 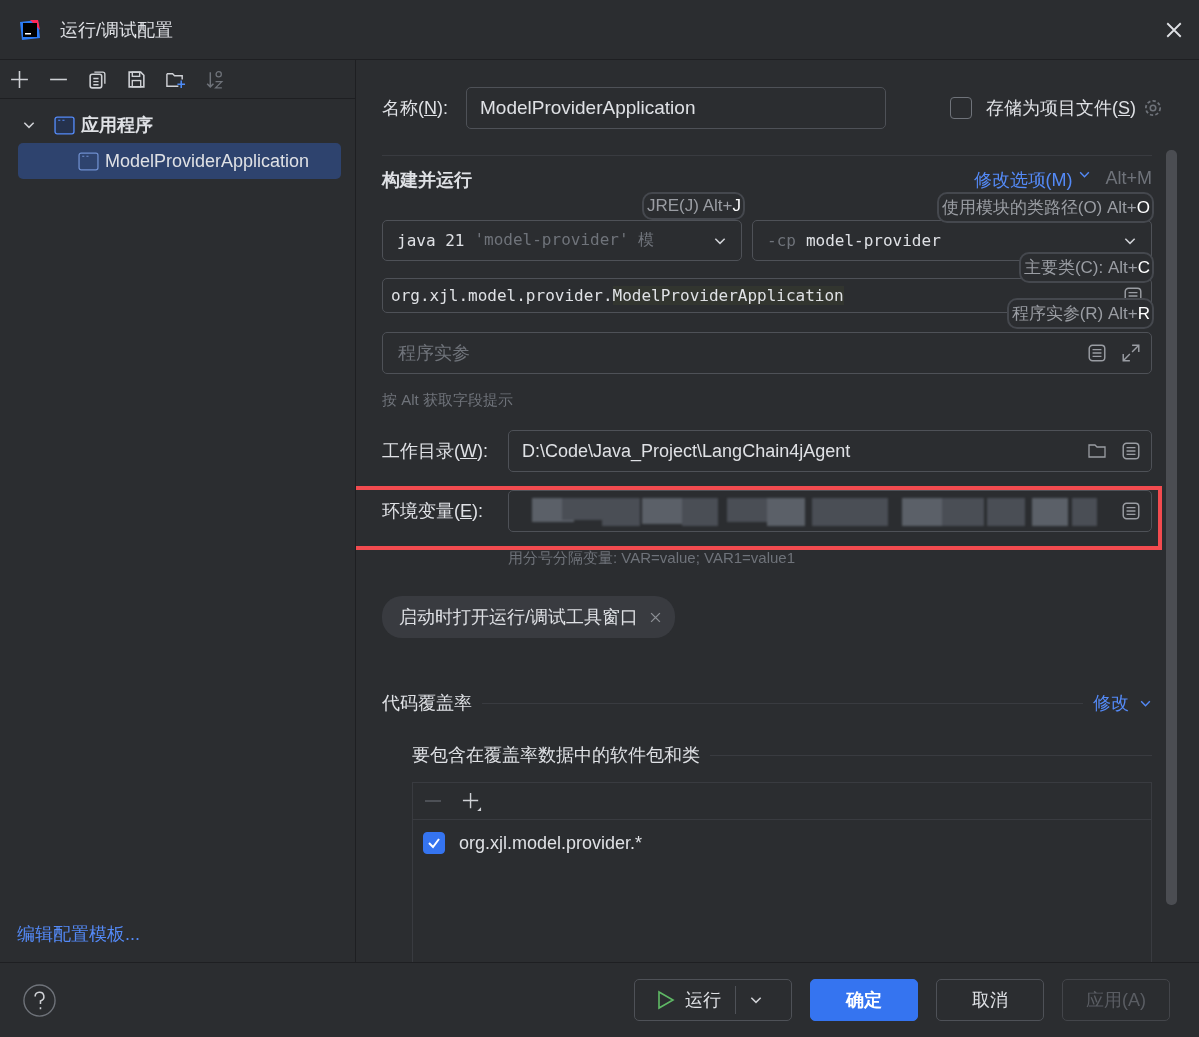 What do you see at coordinates (427, 180) in the screenshot?
I see `section-title: 构建并运行` at bounding box center [427, 180].